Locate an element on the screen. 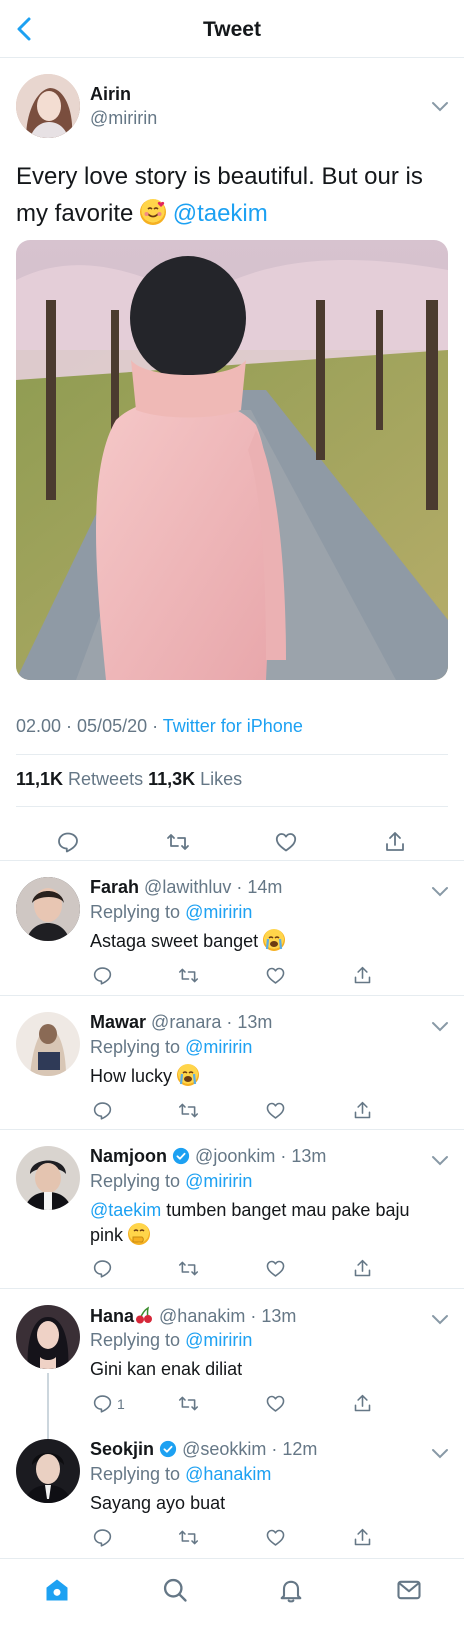 The image size is (464, 1626). likes-count: 11,3K is located at coordinates (171, 779).